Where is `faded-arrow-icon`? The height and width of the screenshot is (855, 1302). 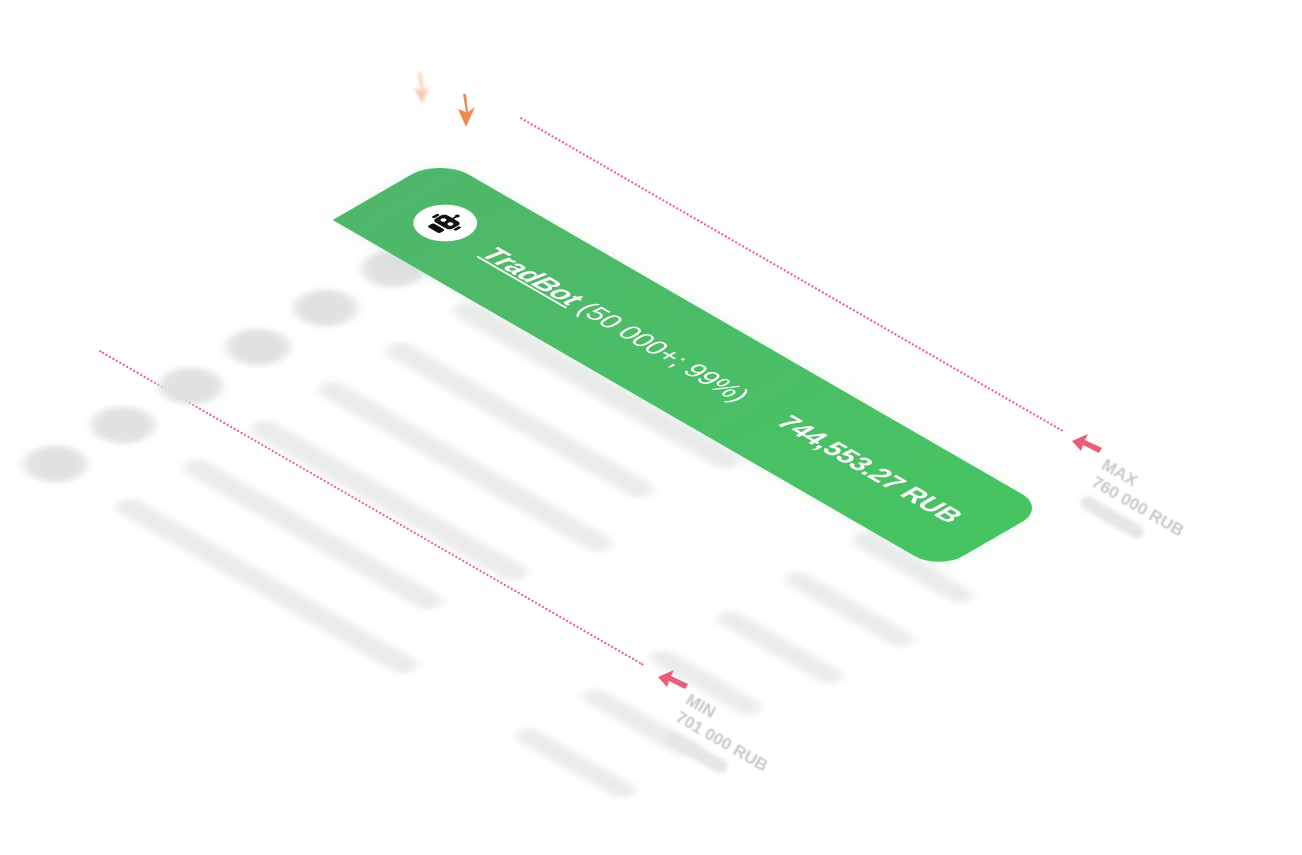 faded-arrow-icon is located at coordinates (422, 88).